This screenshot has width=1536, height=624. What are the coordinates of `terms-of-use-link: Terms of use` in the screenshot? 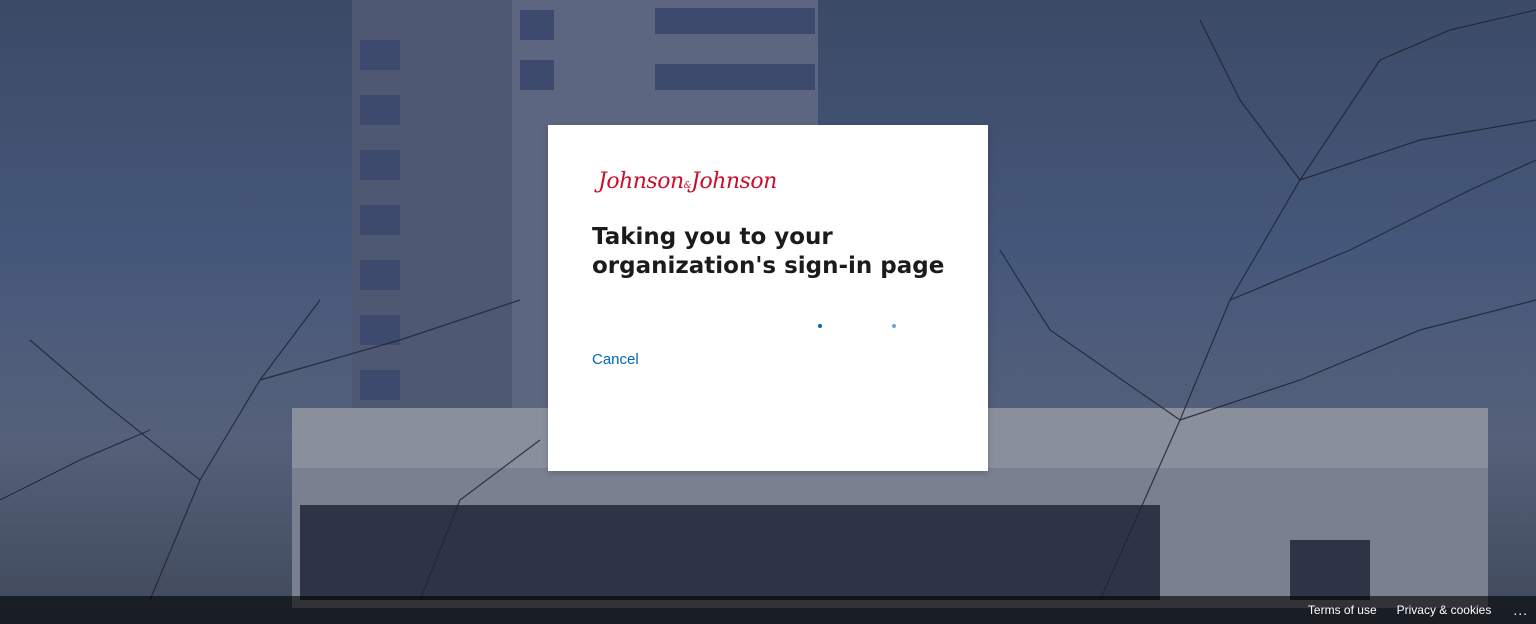 It's located at (1342, 610).